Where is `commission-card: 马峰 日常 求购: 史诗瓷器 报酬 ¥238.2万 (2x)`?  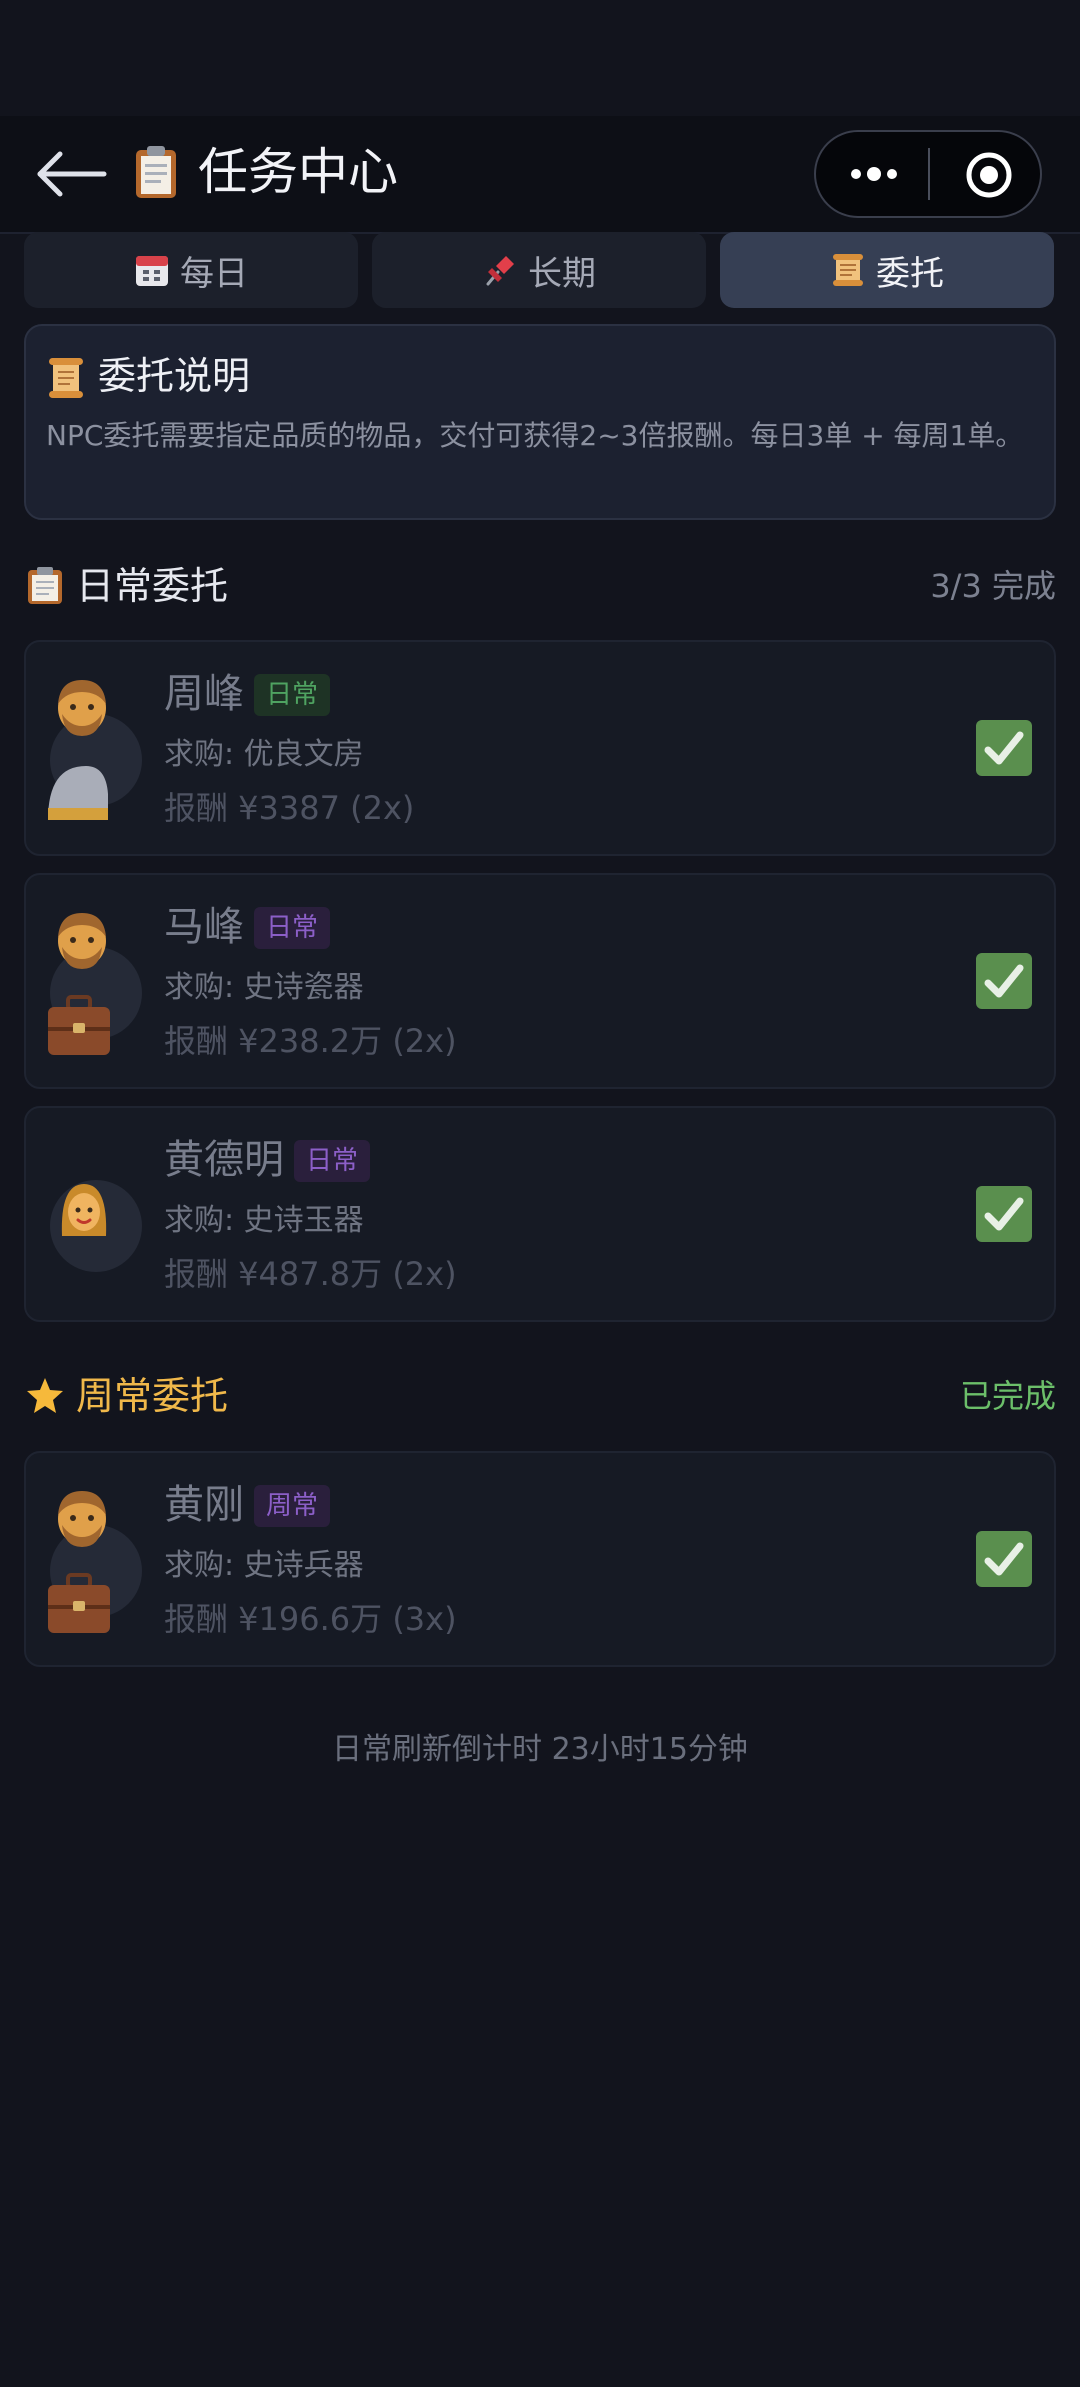 commission-card: 马峰 日常 求购: 史诗瓷器 报酬 ¥238.2万 (2x) is located at coordinates (540, 981).